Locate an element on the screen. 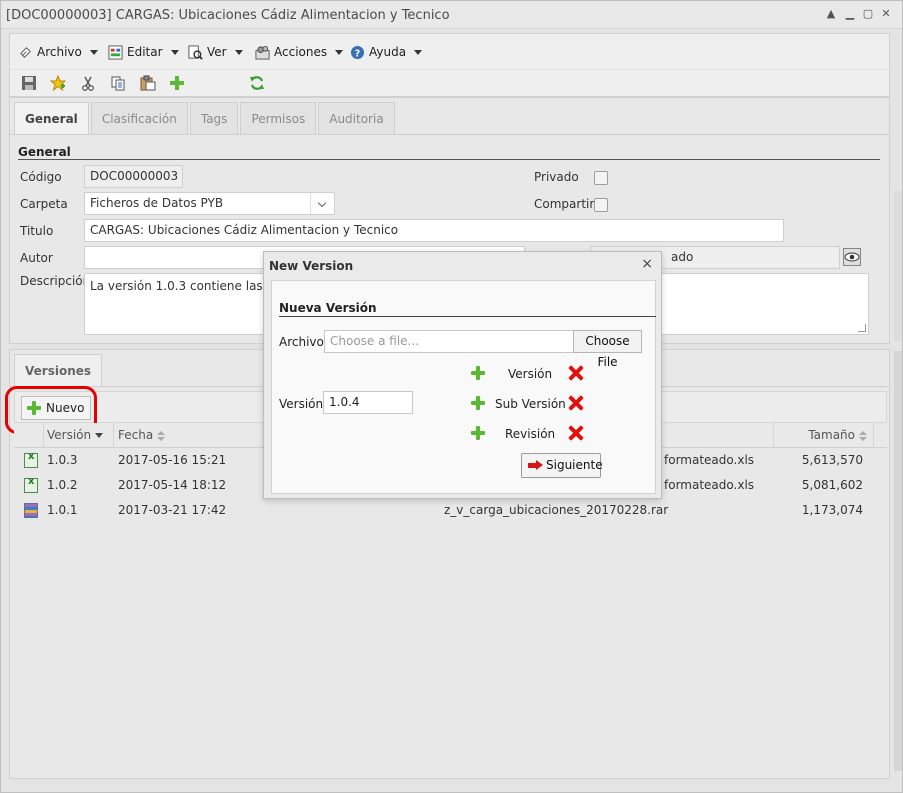 The width and height of the screenshot is (903, 793). menu-ayuda: ? Ayuda is located at coordinates (386, 52).